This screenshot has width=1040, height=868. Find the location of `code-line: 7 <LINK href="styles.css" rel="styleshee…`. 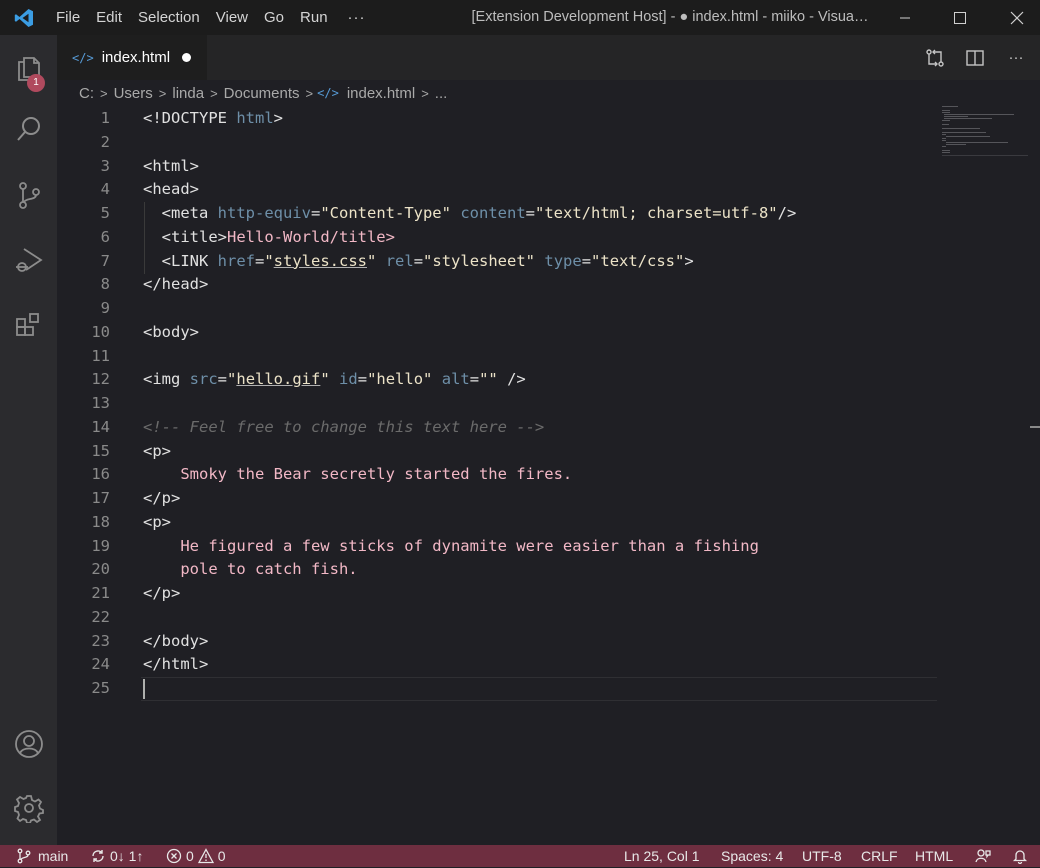

code-line: 7 <LINK href="styles.css" rel="styleshee… is located at coordinates (548, 261).